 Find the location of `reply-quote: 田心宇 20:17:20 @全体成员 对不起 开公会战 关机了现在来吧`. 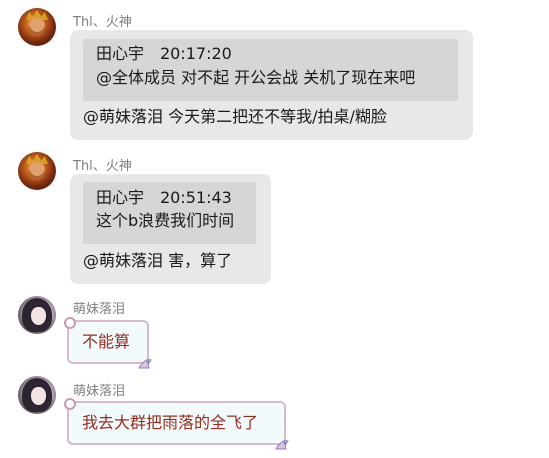

reply-quote: 田心宇 20:17:20 @全体成员 对不起 开公会战 关机了现在来吧 is located at coordinates (270, 70).